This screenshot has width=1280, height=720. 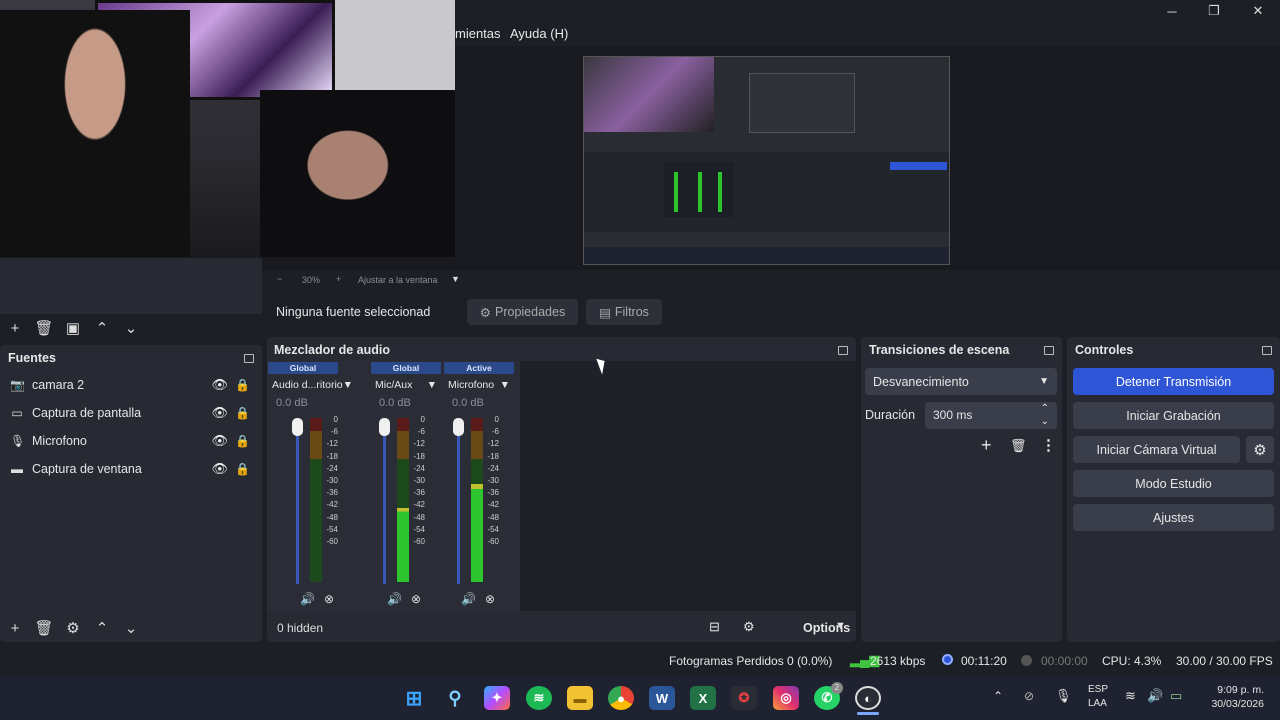 I want to click on properties-label: Propiedades, so click(x=530, y=312).